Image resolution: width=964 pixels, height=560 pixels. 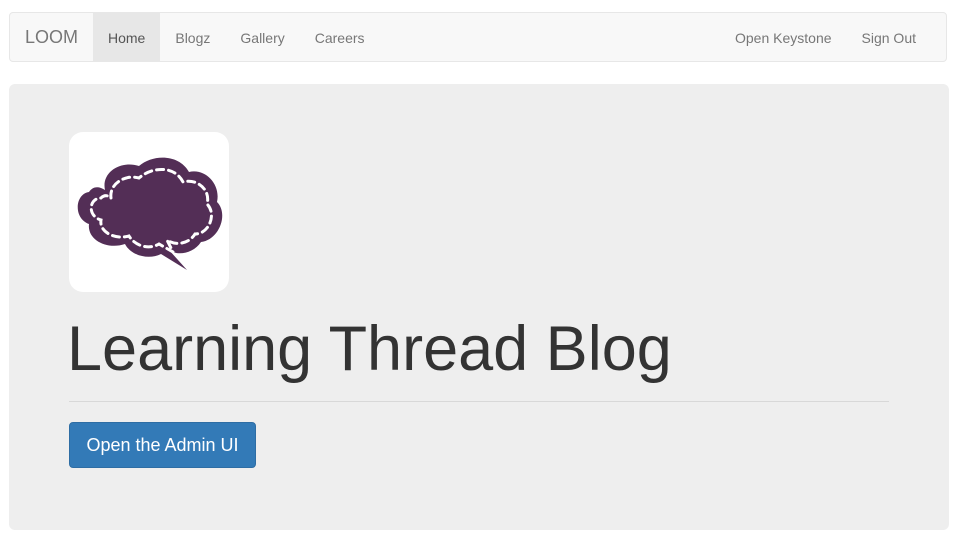 I want to click on brand-link: LOOM, so click(x=51, y=37).